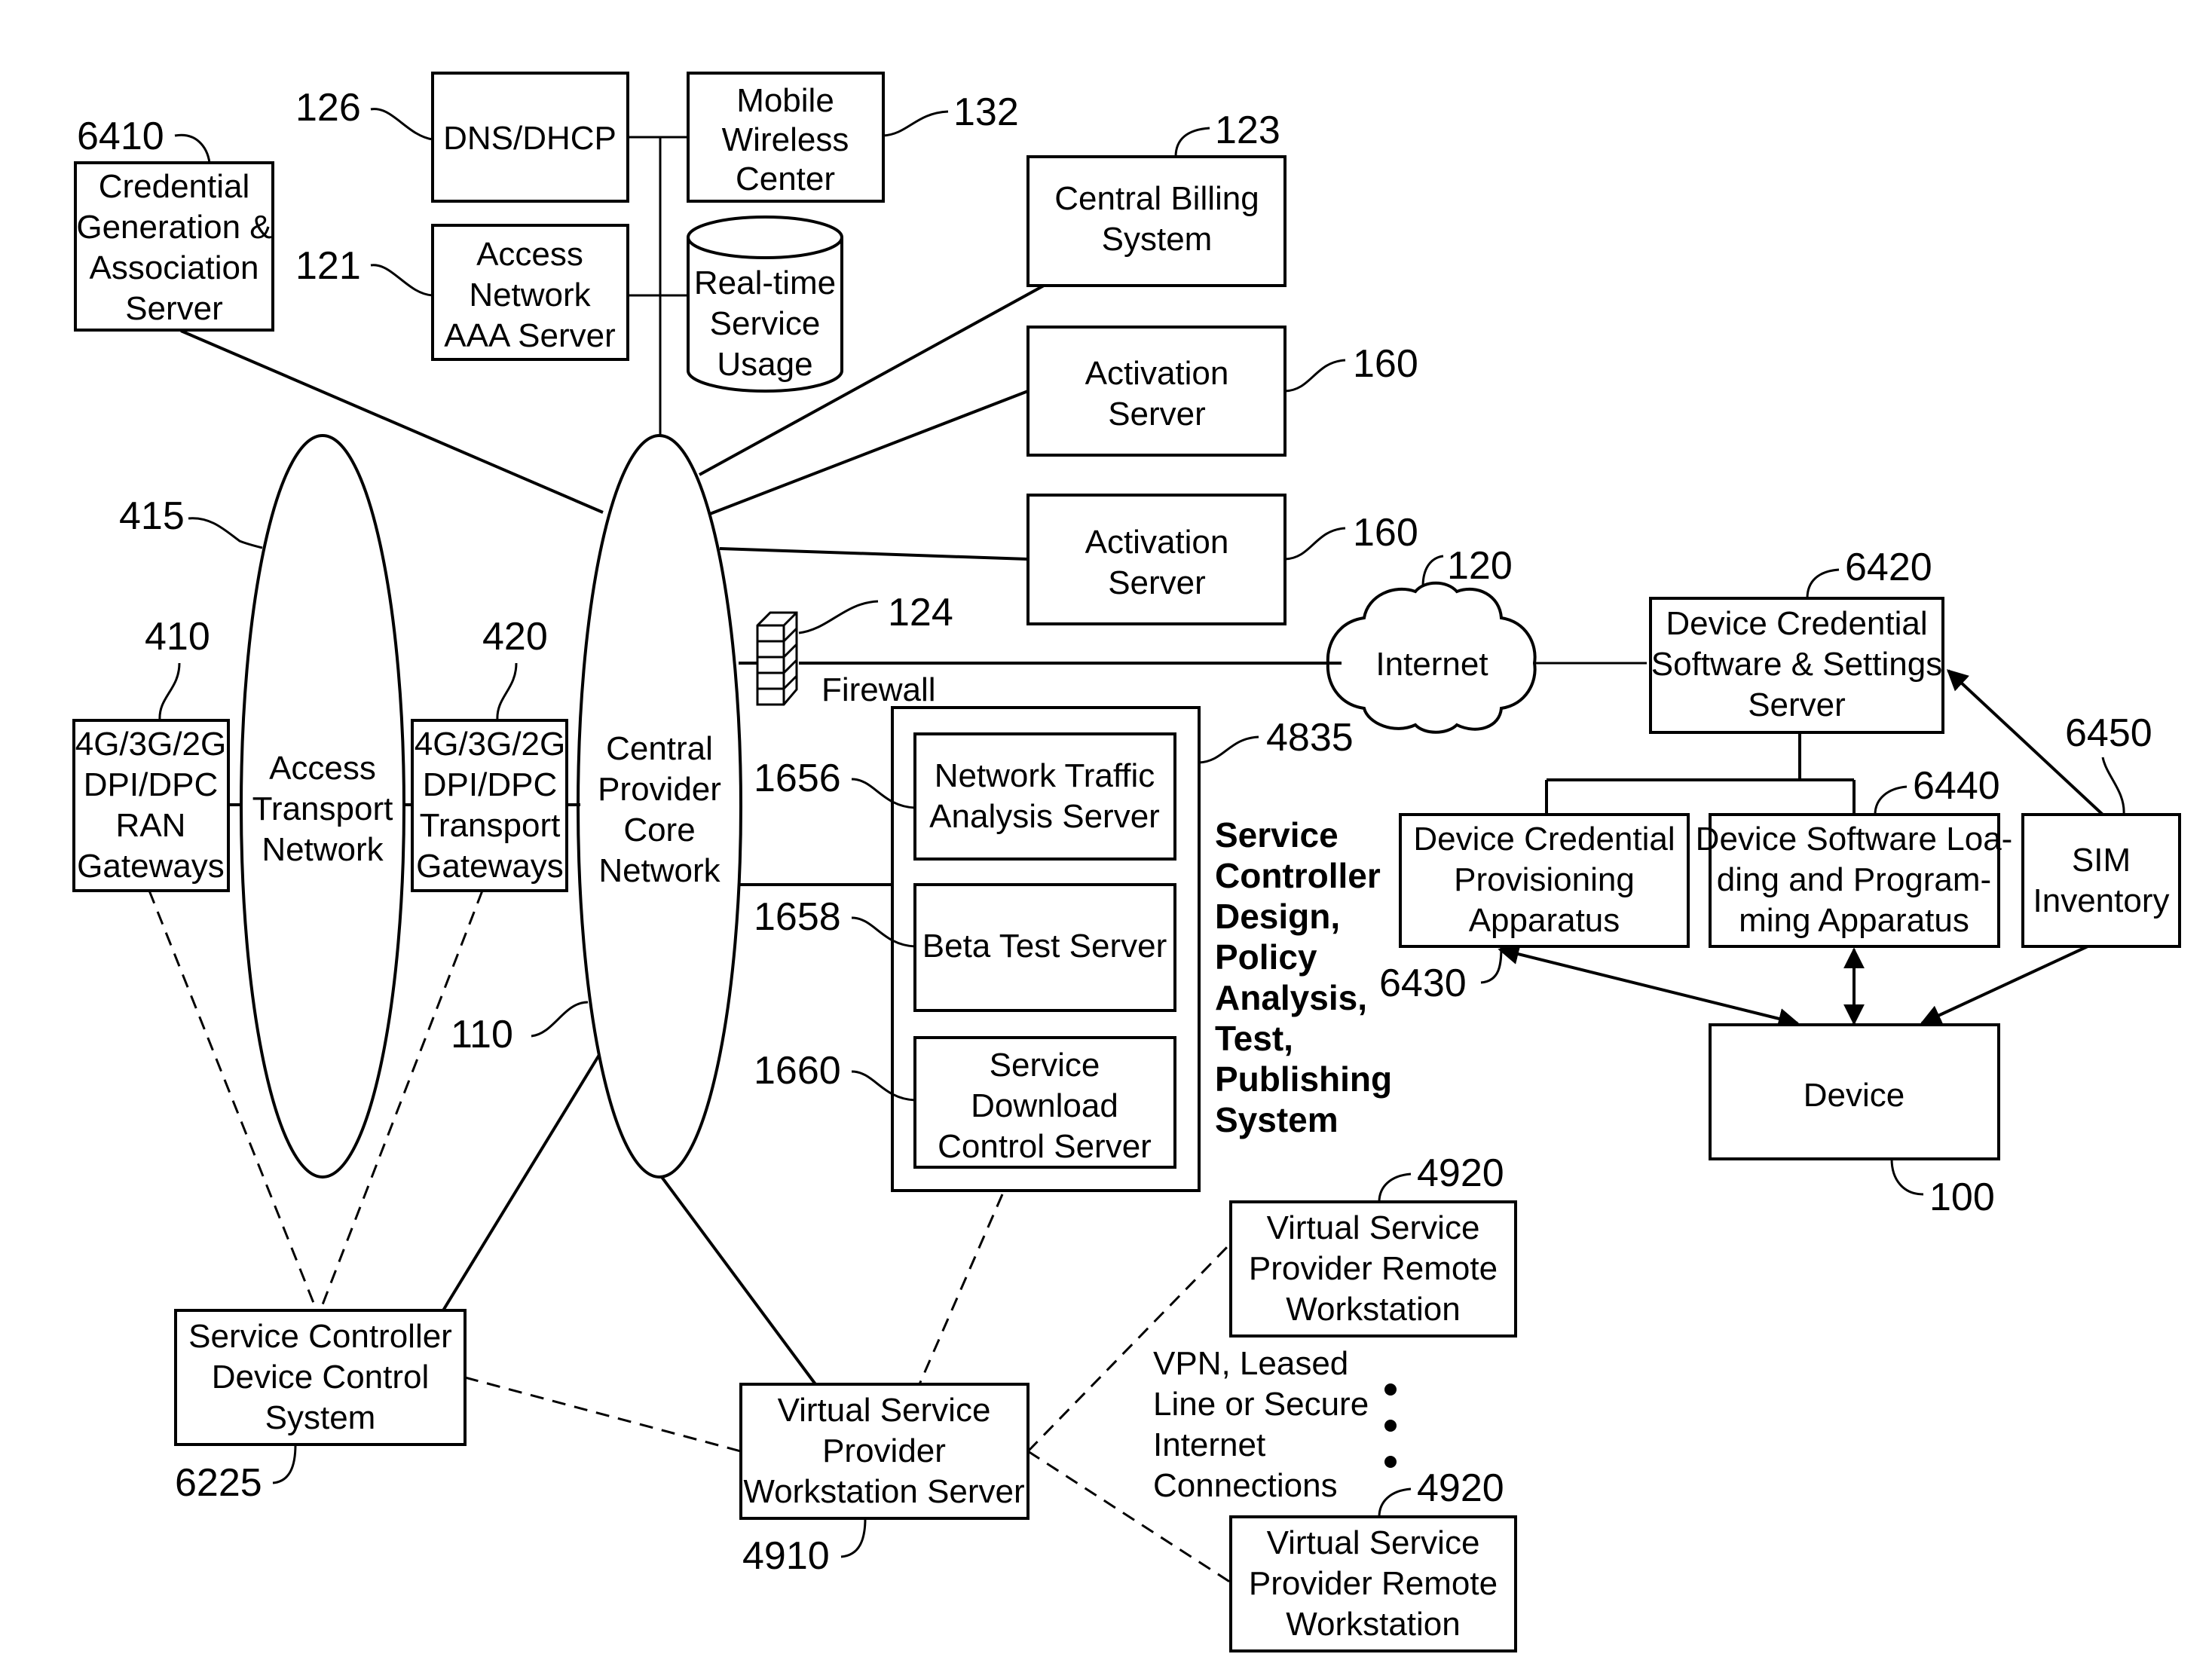 The image size is (2212, 1657). What do you see at coordinates (2109, 733) in the screenshot?
I see `ref-number: 6450` at bounding box center [2109, 733].